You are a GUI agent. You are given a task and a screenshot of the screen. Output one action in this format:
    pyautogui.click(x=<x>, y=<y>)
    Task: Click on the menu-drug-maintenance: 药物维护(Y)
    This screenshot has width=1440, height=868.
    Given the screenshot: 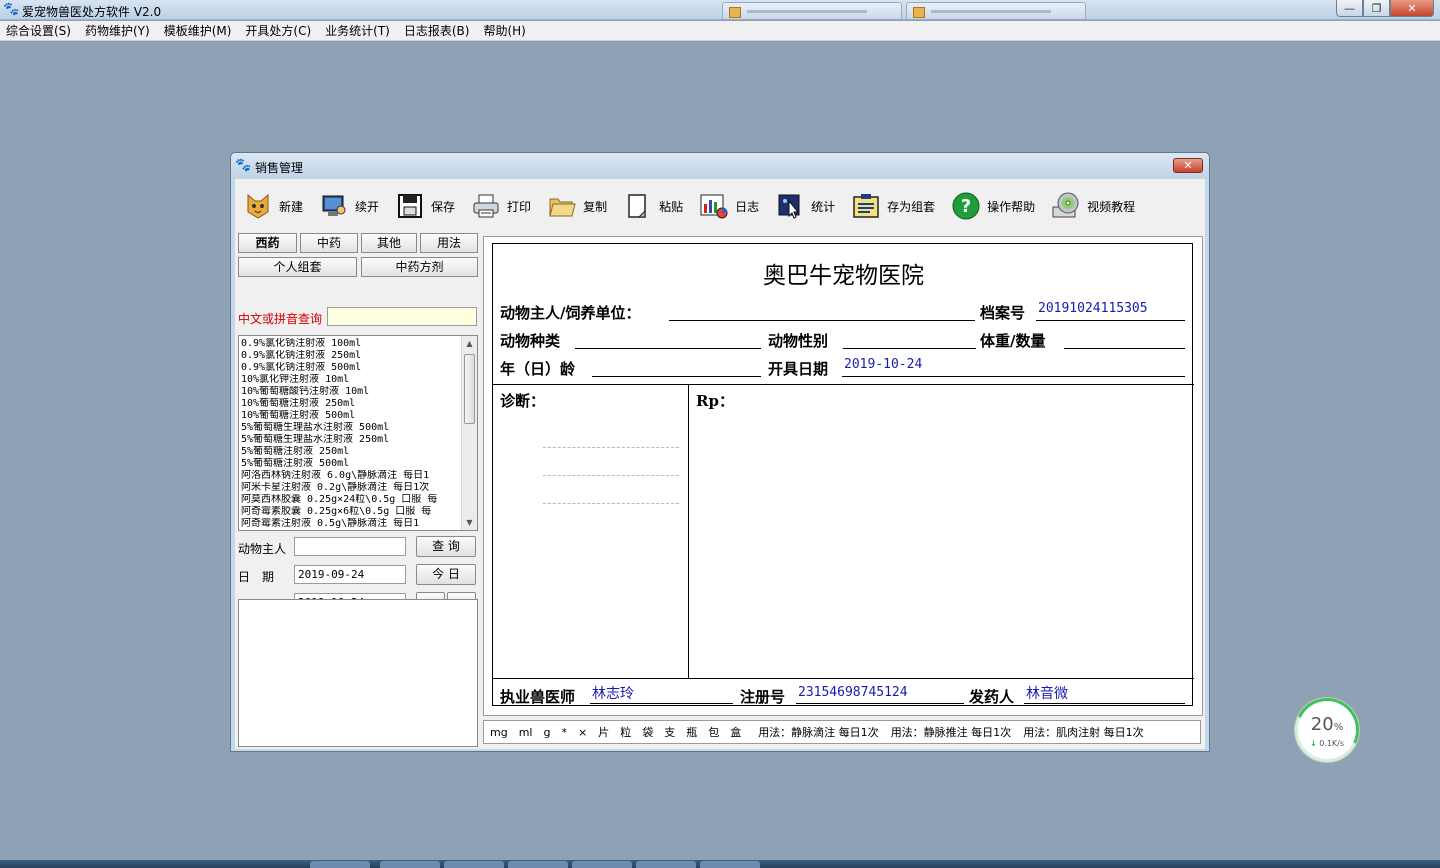 What is the action you would take?
    pyautogui.click(x=117, y=30)
    